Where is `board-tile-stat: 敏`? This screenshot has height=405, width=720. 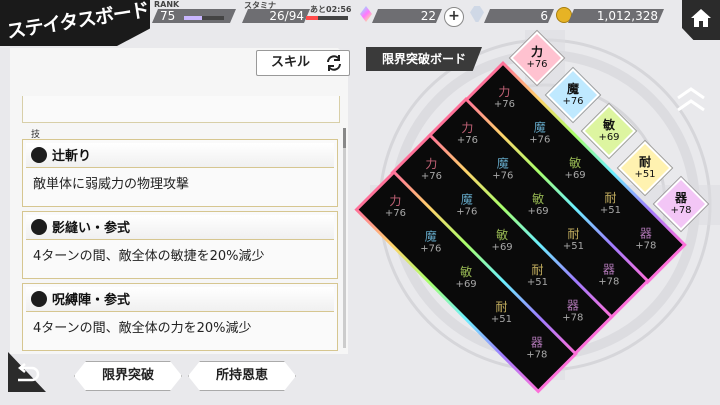
board-tile-stat: 敏 is located at coordinates (608, 125).